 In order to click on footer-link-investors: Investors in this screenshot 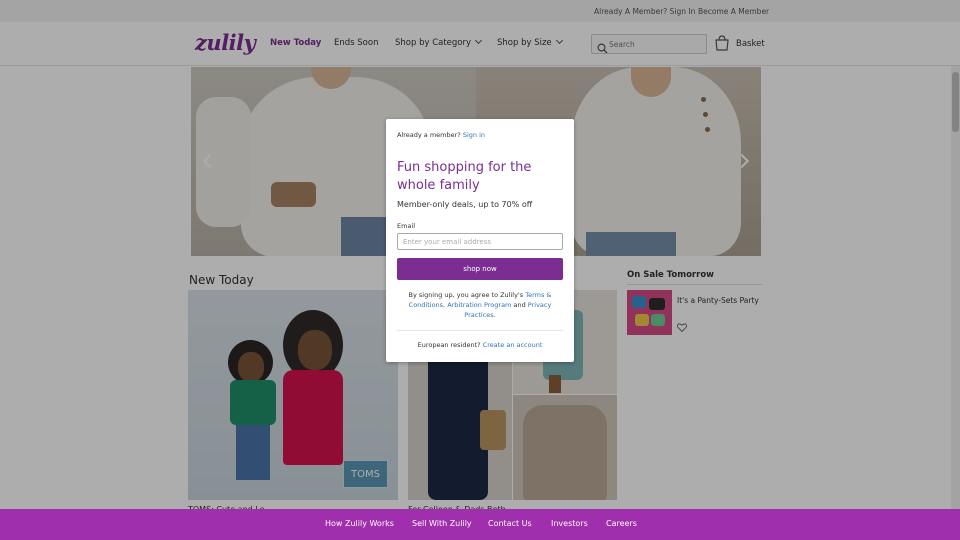, I will do `click(569, 523)`.